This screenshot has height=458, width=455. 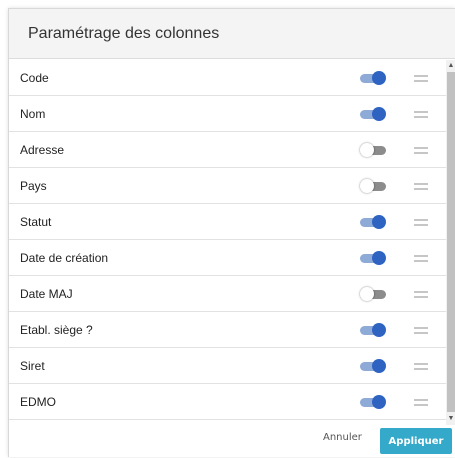 I want to click on column-row: Statut, so click(x=227, y=222).